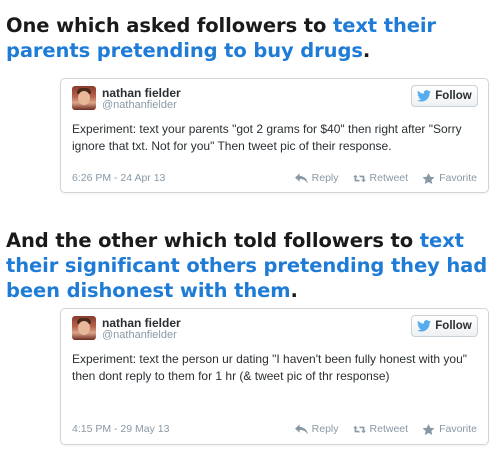 The width and height of the screenshot is (500, 460). I want to click on heading-1-suffix: ., so click(366, 50).